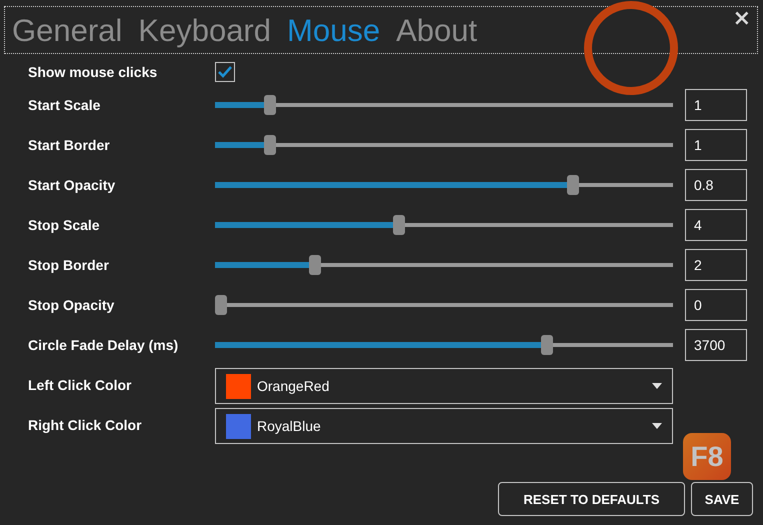 The image size is (763, 525). I want to click on value-field: 2, so click(716, 265).